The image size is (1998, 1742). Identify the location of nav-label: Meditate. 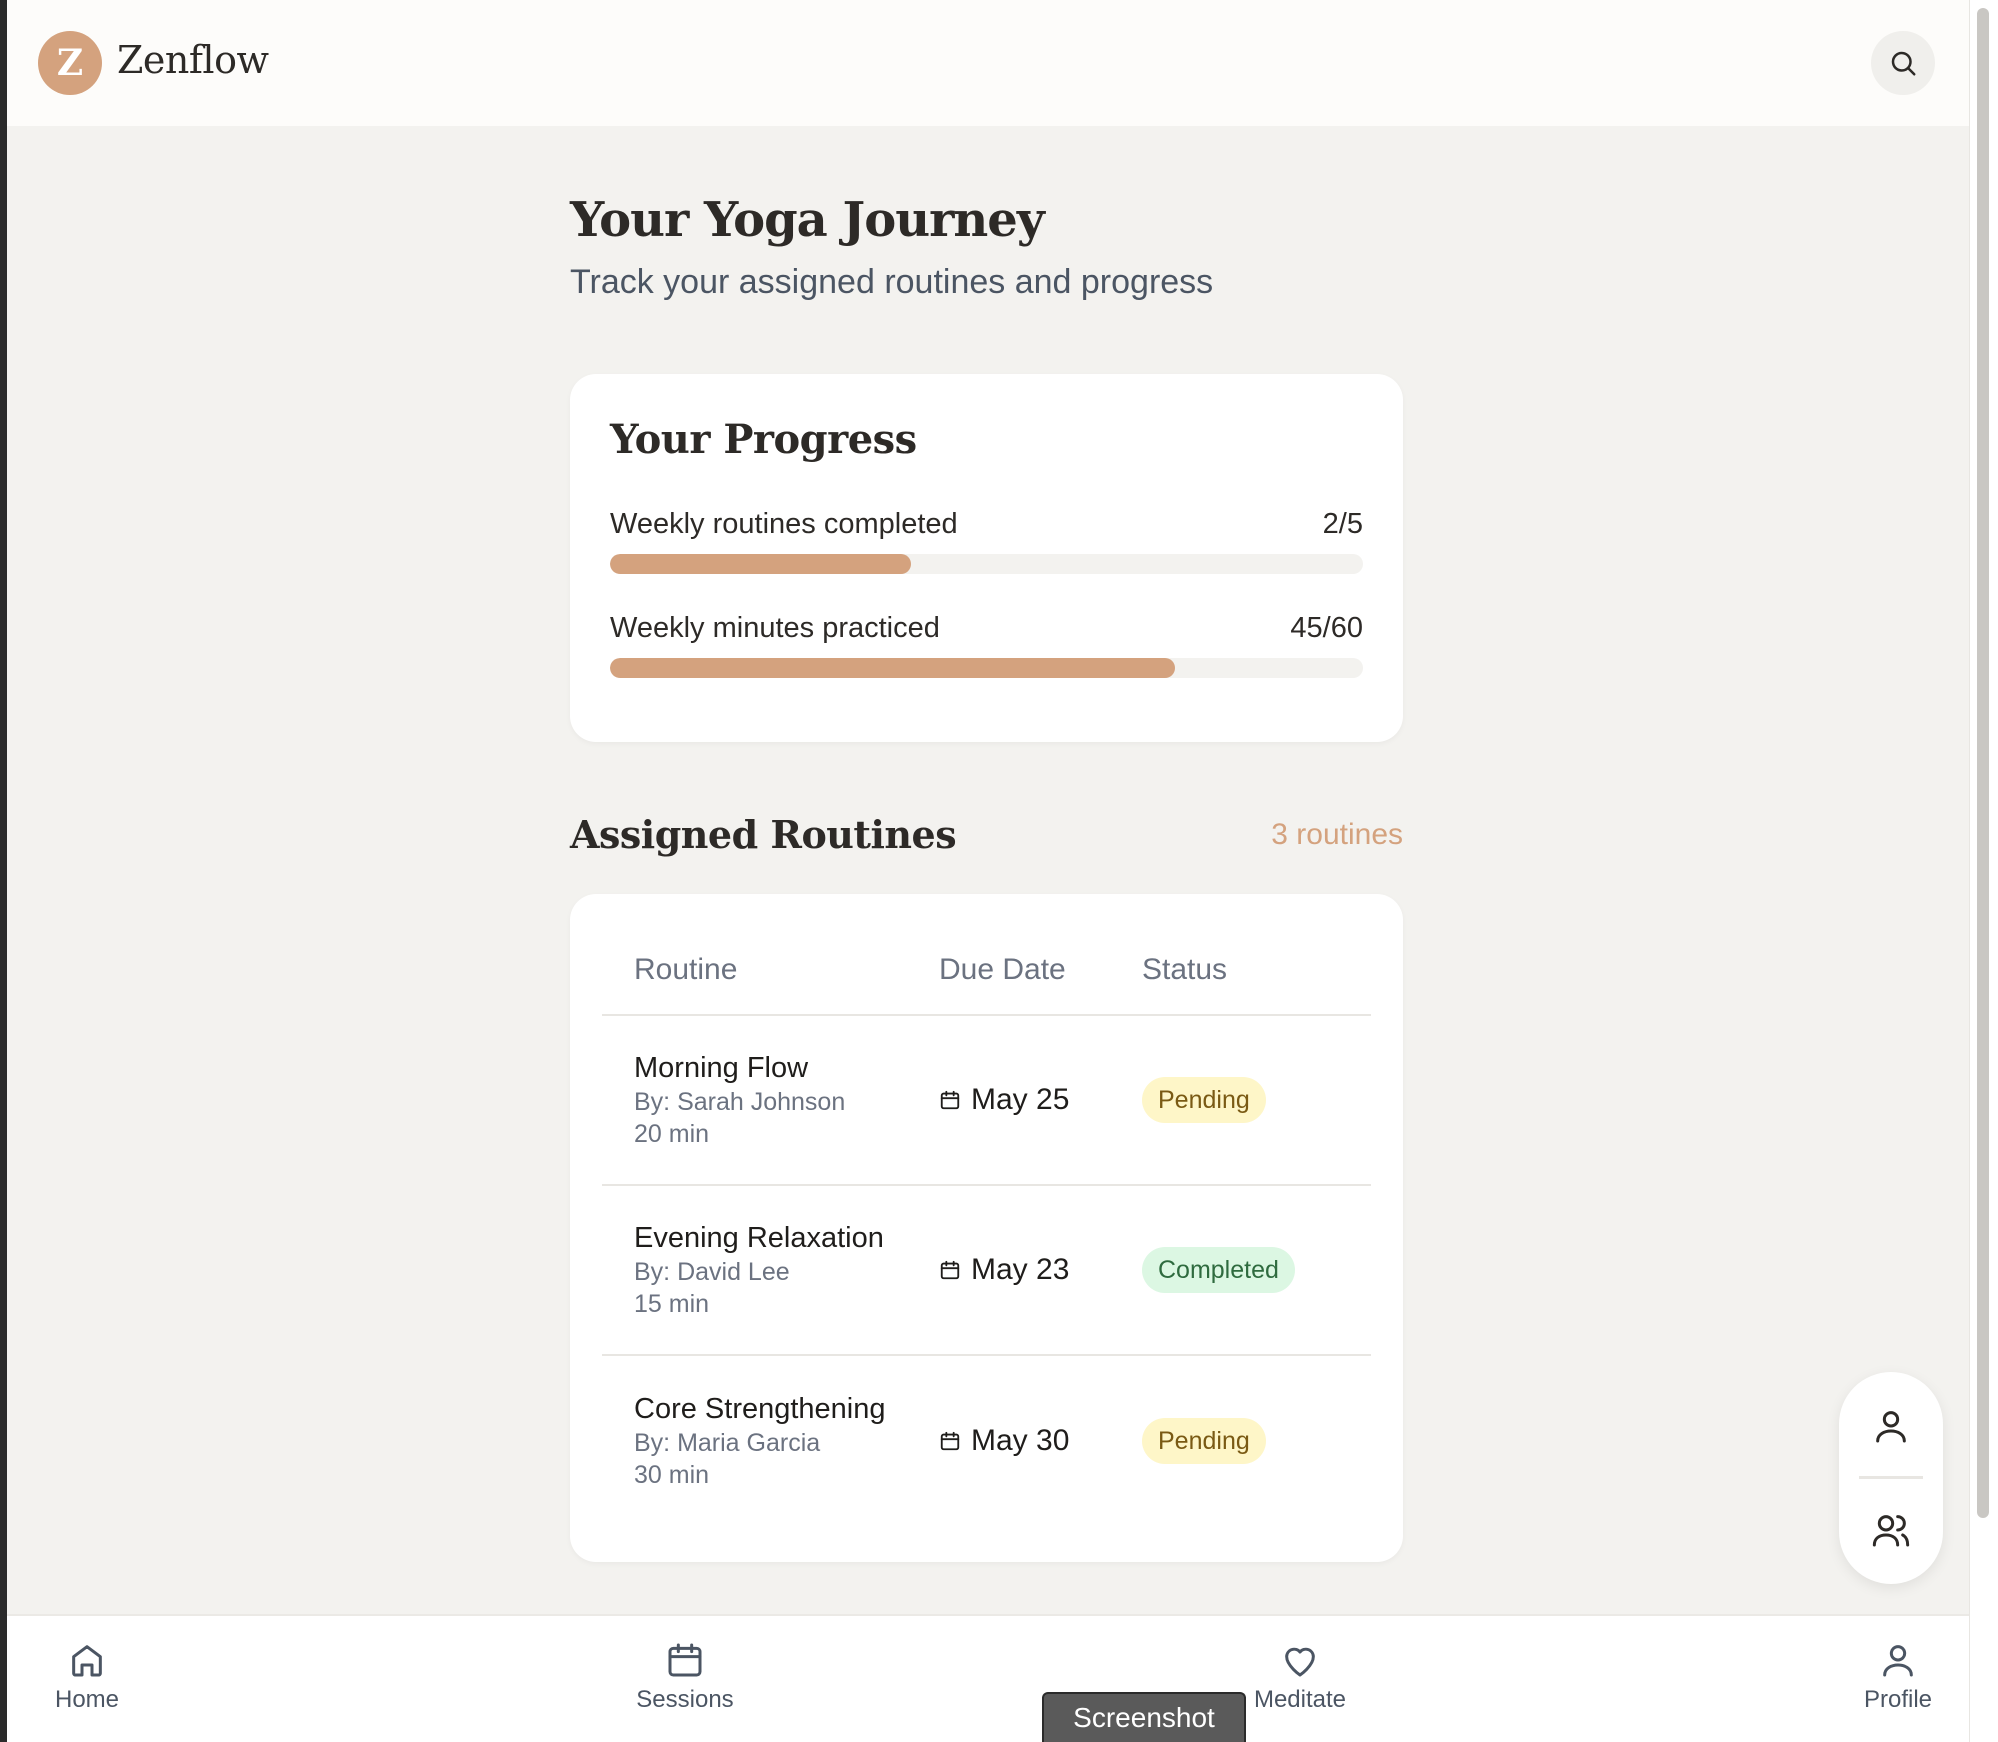
(1300, 1699).